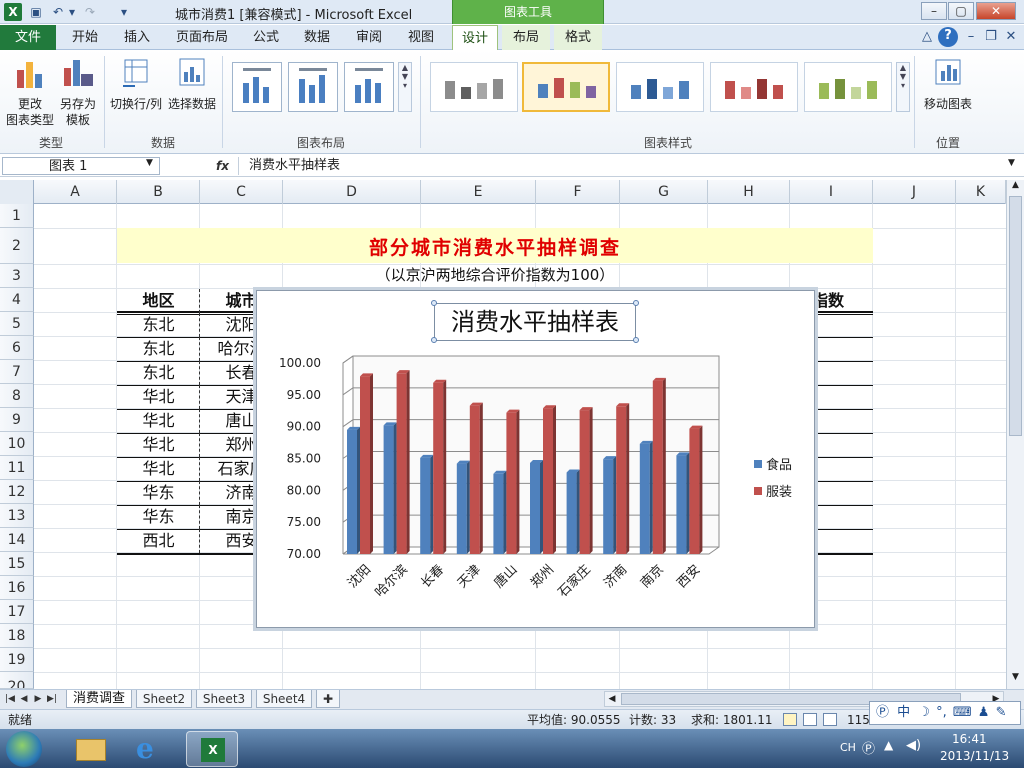 Image resolution: width=1024 pixels, height=768 pixels. What do you see at coordinates (664, 192) in the screenshot?
I see `column-header-g: G` at bounding box center [664, 192].